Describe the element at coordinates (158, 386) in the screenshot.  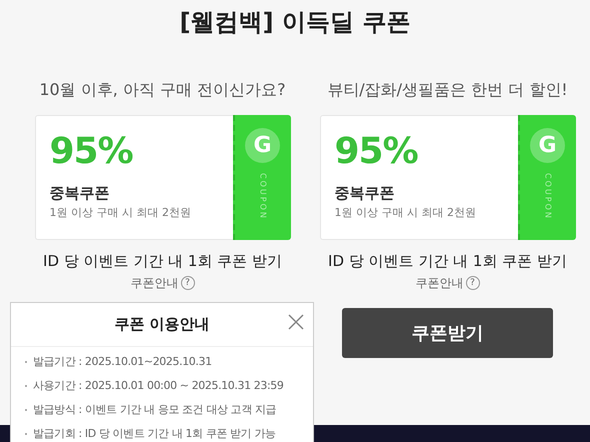
I see `guide-item: 사용기간 : 2025.10.01 00:00 ~ 2025.10.31 23:59` at that location.